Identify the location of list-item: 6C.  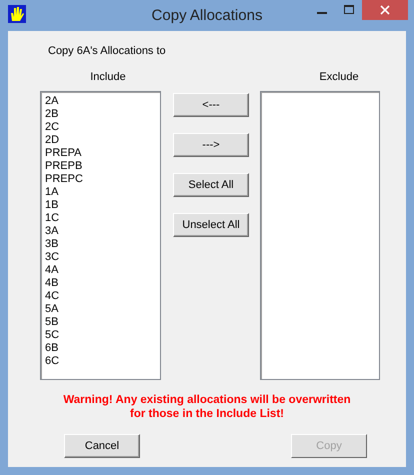
(52, 361).